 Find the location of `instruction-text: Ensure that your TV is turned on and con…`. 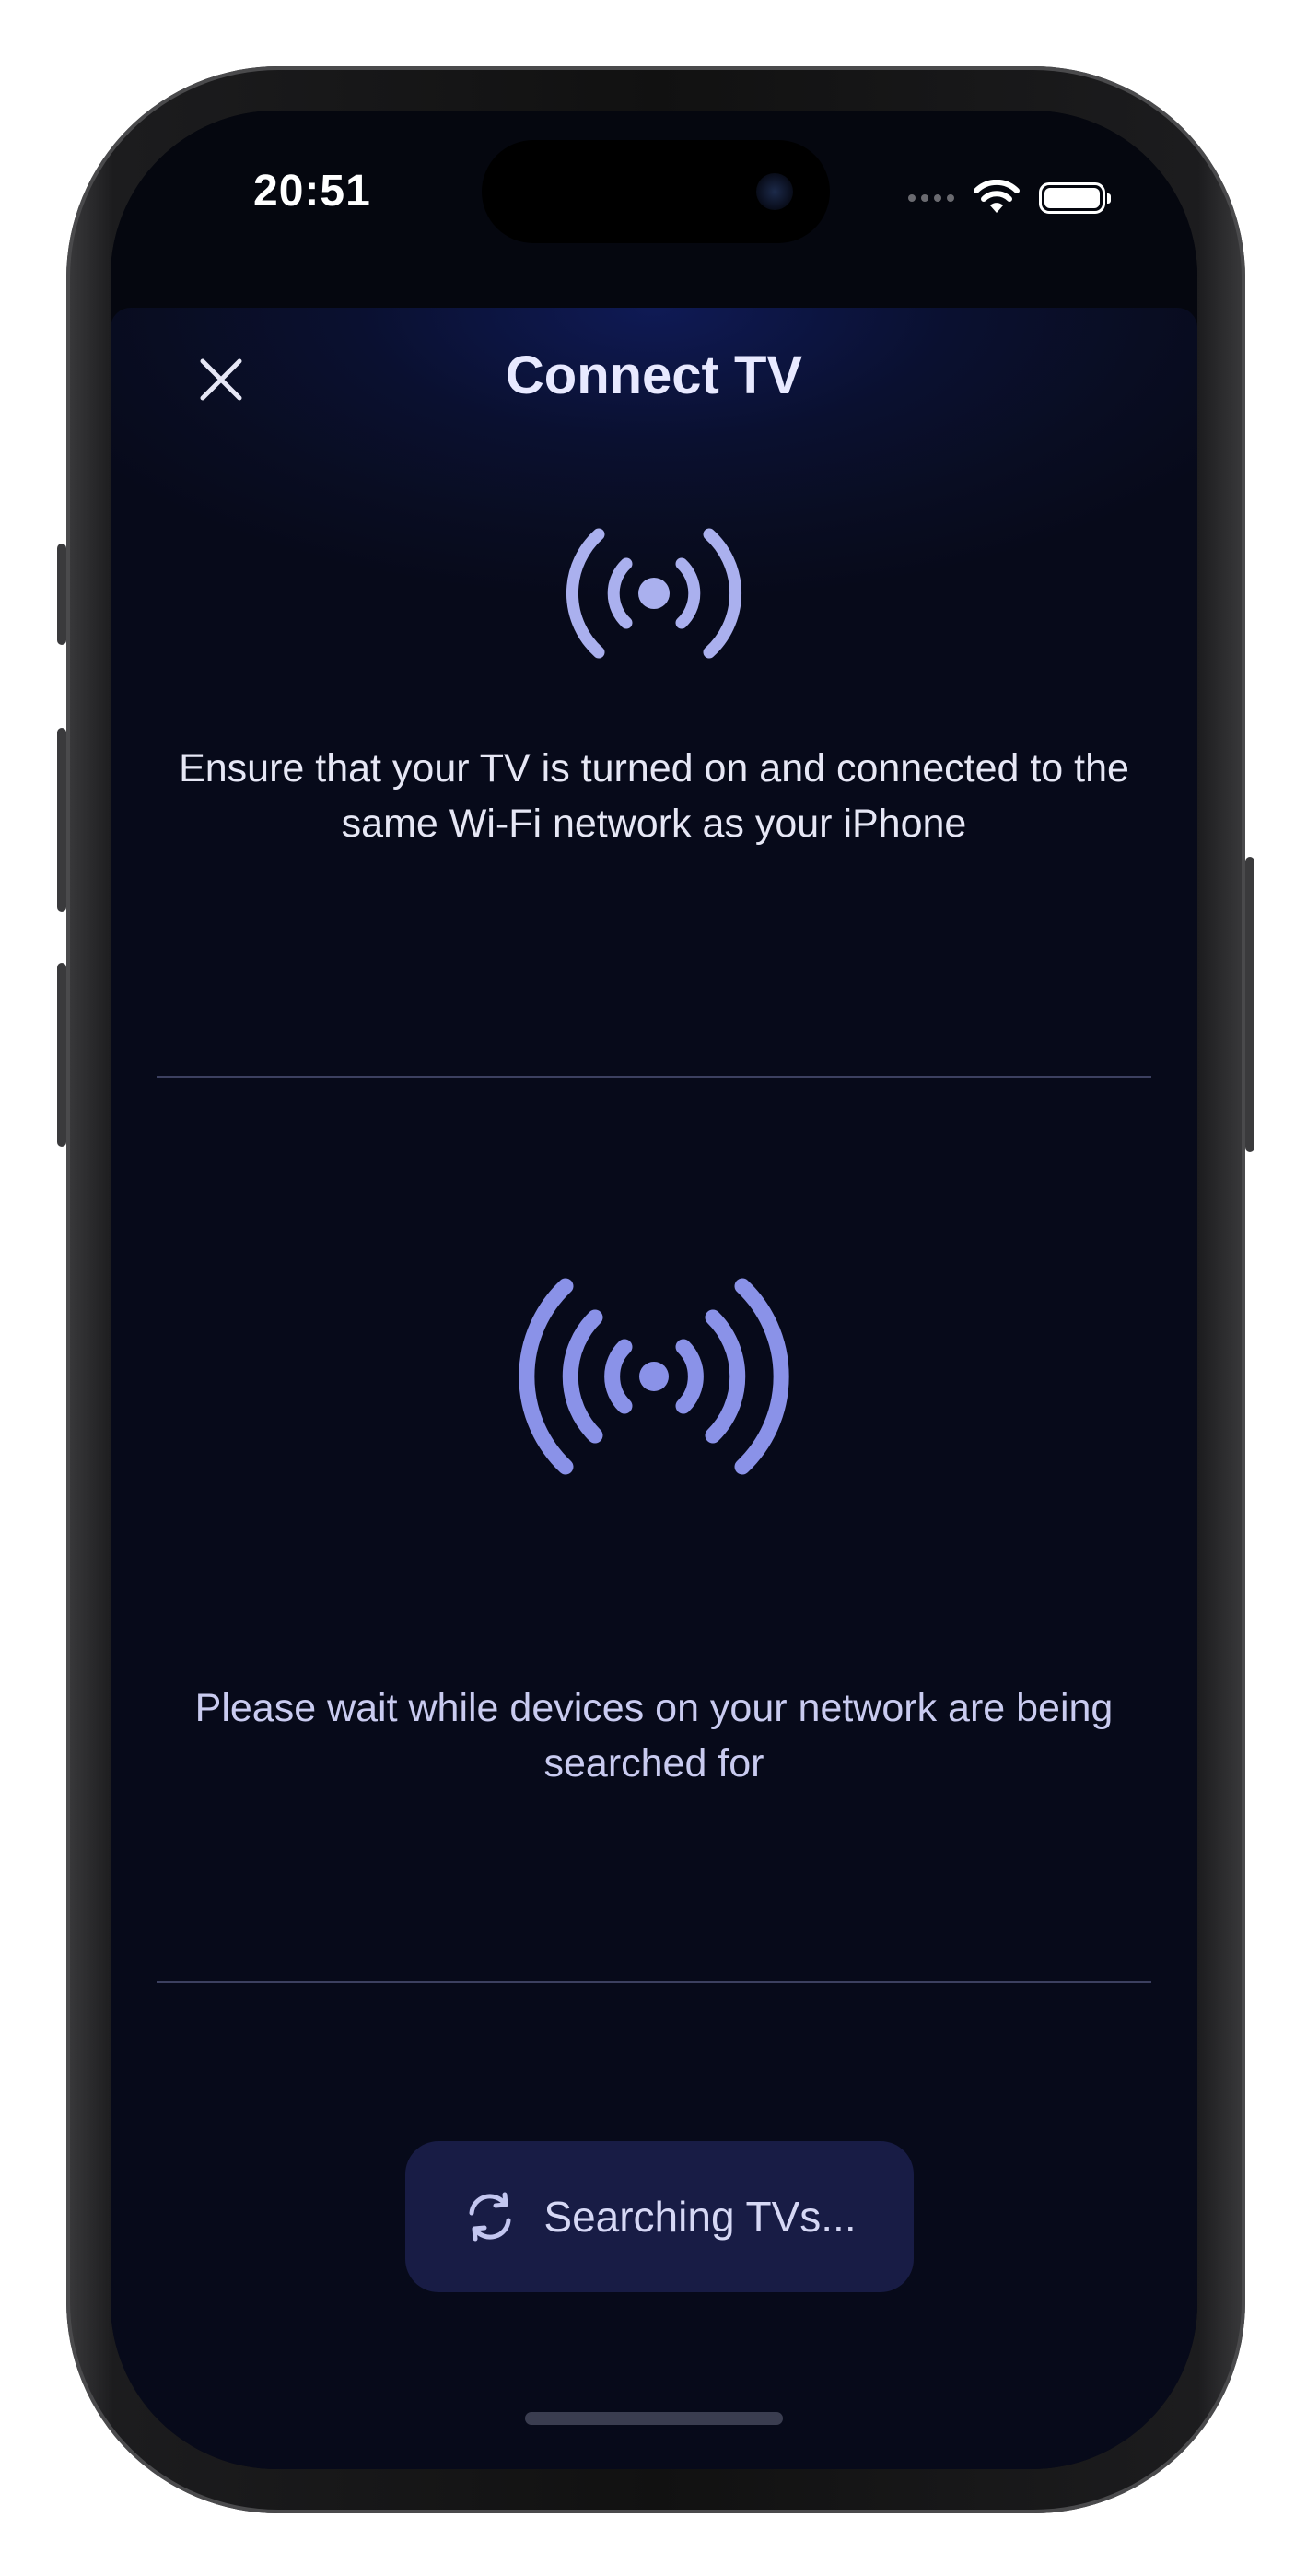

instruction-text: Ensure that your TV is turned on and con… is located at coordinates (654, 796).